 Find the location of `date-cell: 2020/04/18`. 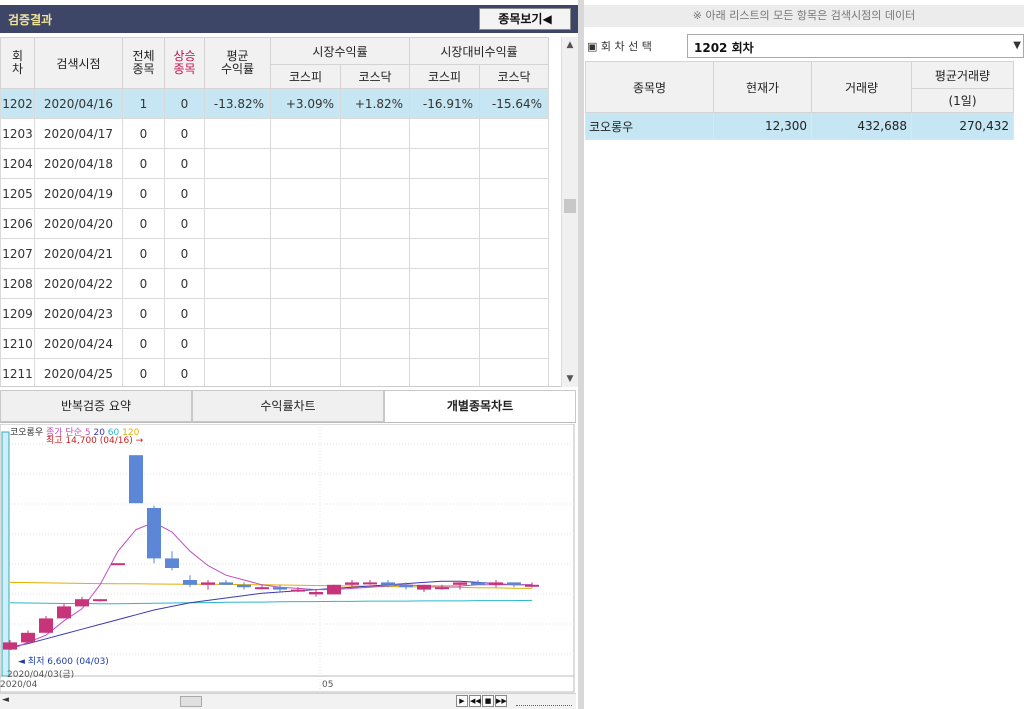

date-cell: 2020/04/18 is located at coordinates (78, 163).